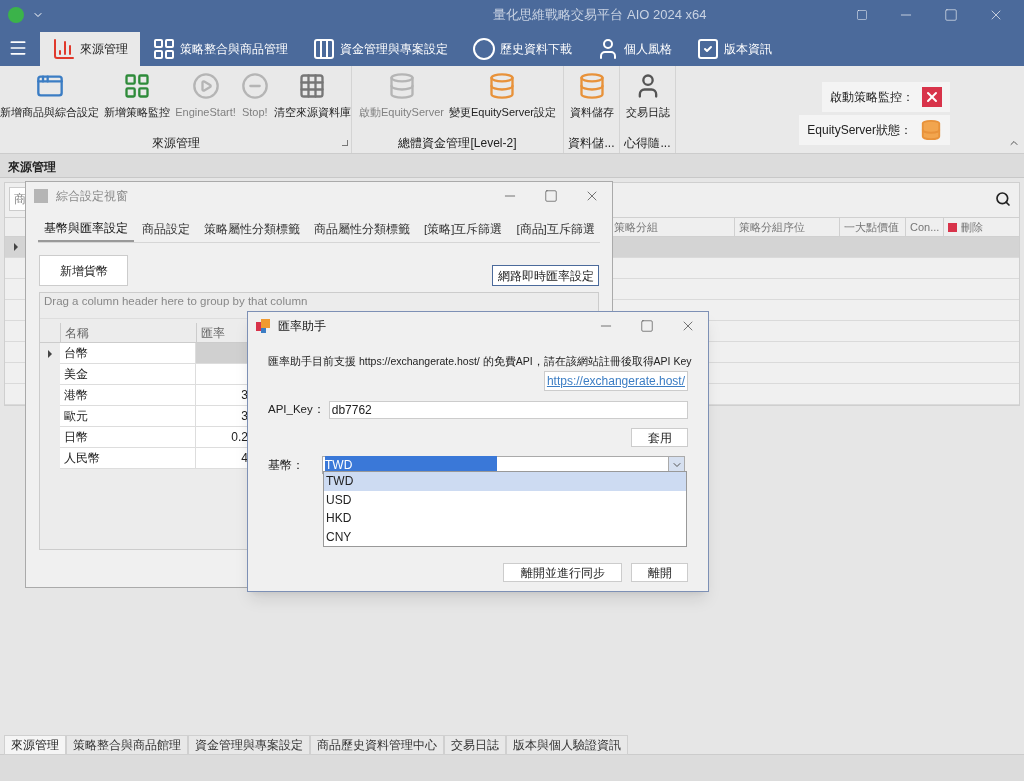 This screenshot has height=781, width=1024. Describe the element at coordinates (545, 275) in the screenshot. I see `live-rate-button: 網路即時匯率設定` at that location.